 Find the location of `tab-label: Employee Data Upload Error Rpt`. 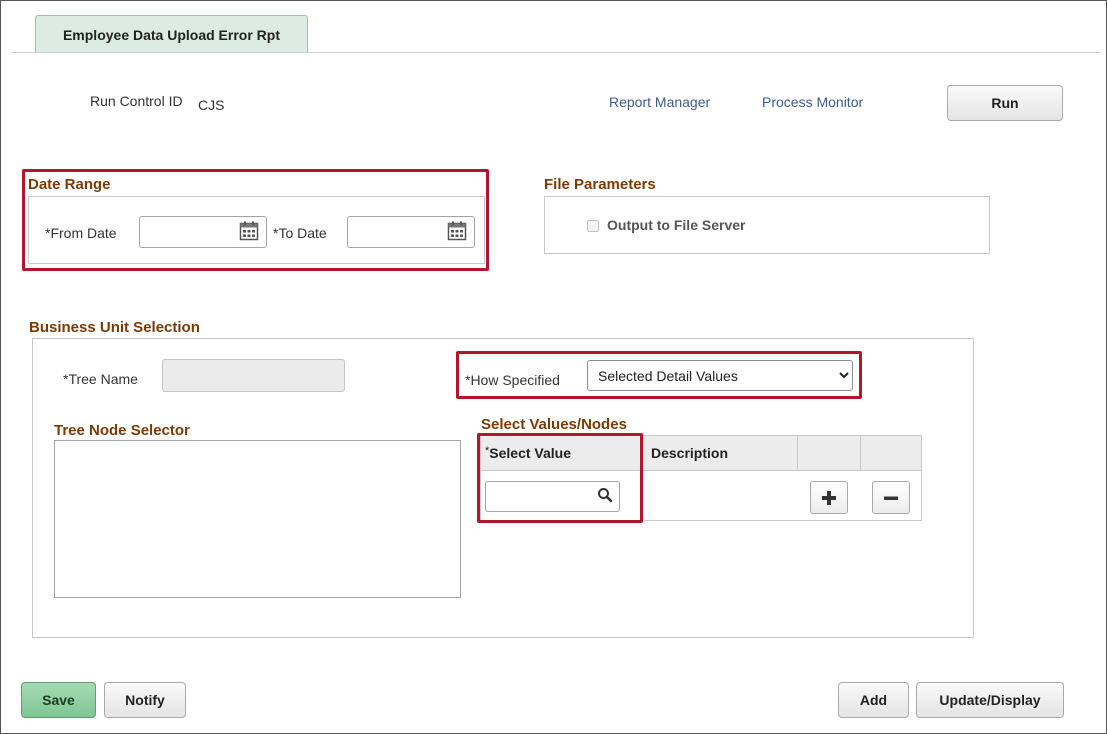

tab-label: Employee Data Upload Error Rpt is located at coordinates (171, 34).